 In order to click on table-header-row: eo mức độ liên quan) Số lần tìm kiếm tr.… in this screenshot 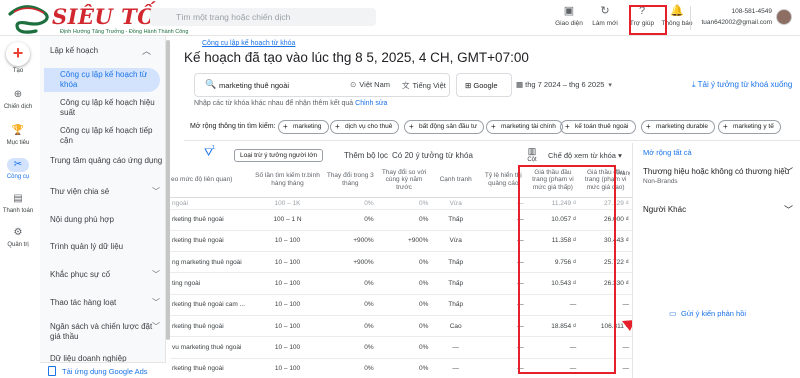, I will do `click(401, 180)`.